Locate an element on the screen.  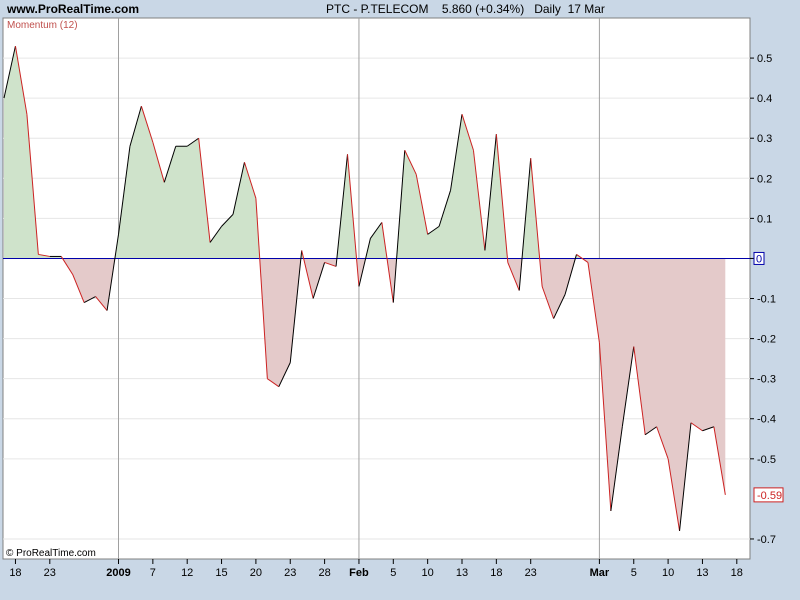
y-tick-label: 0.4 is located at coordinates (764, 99).